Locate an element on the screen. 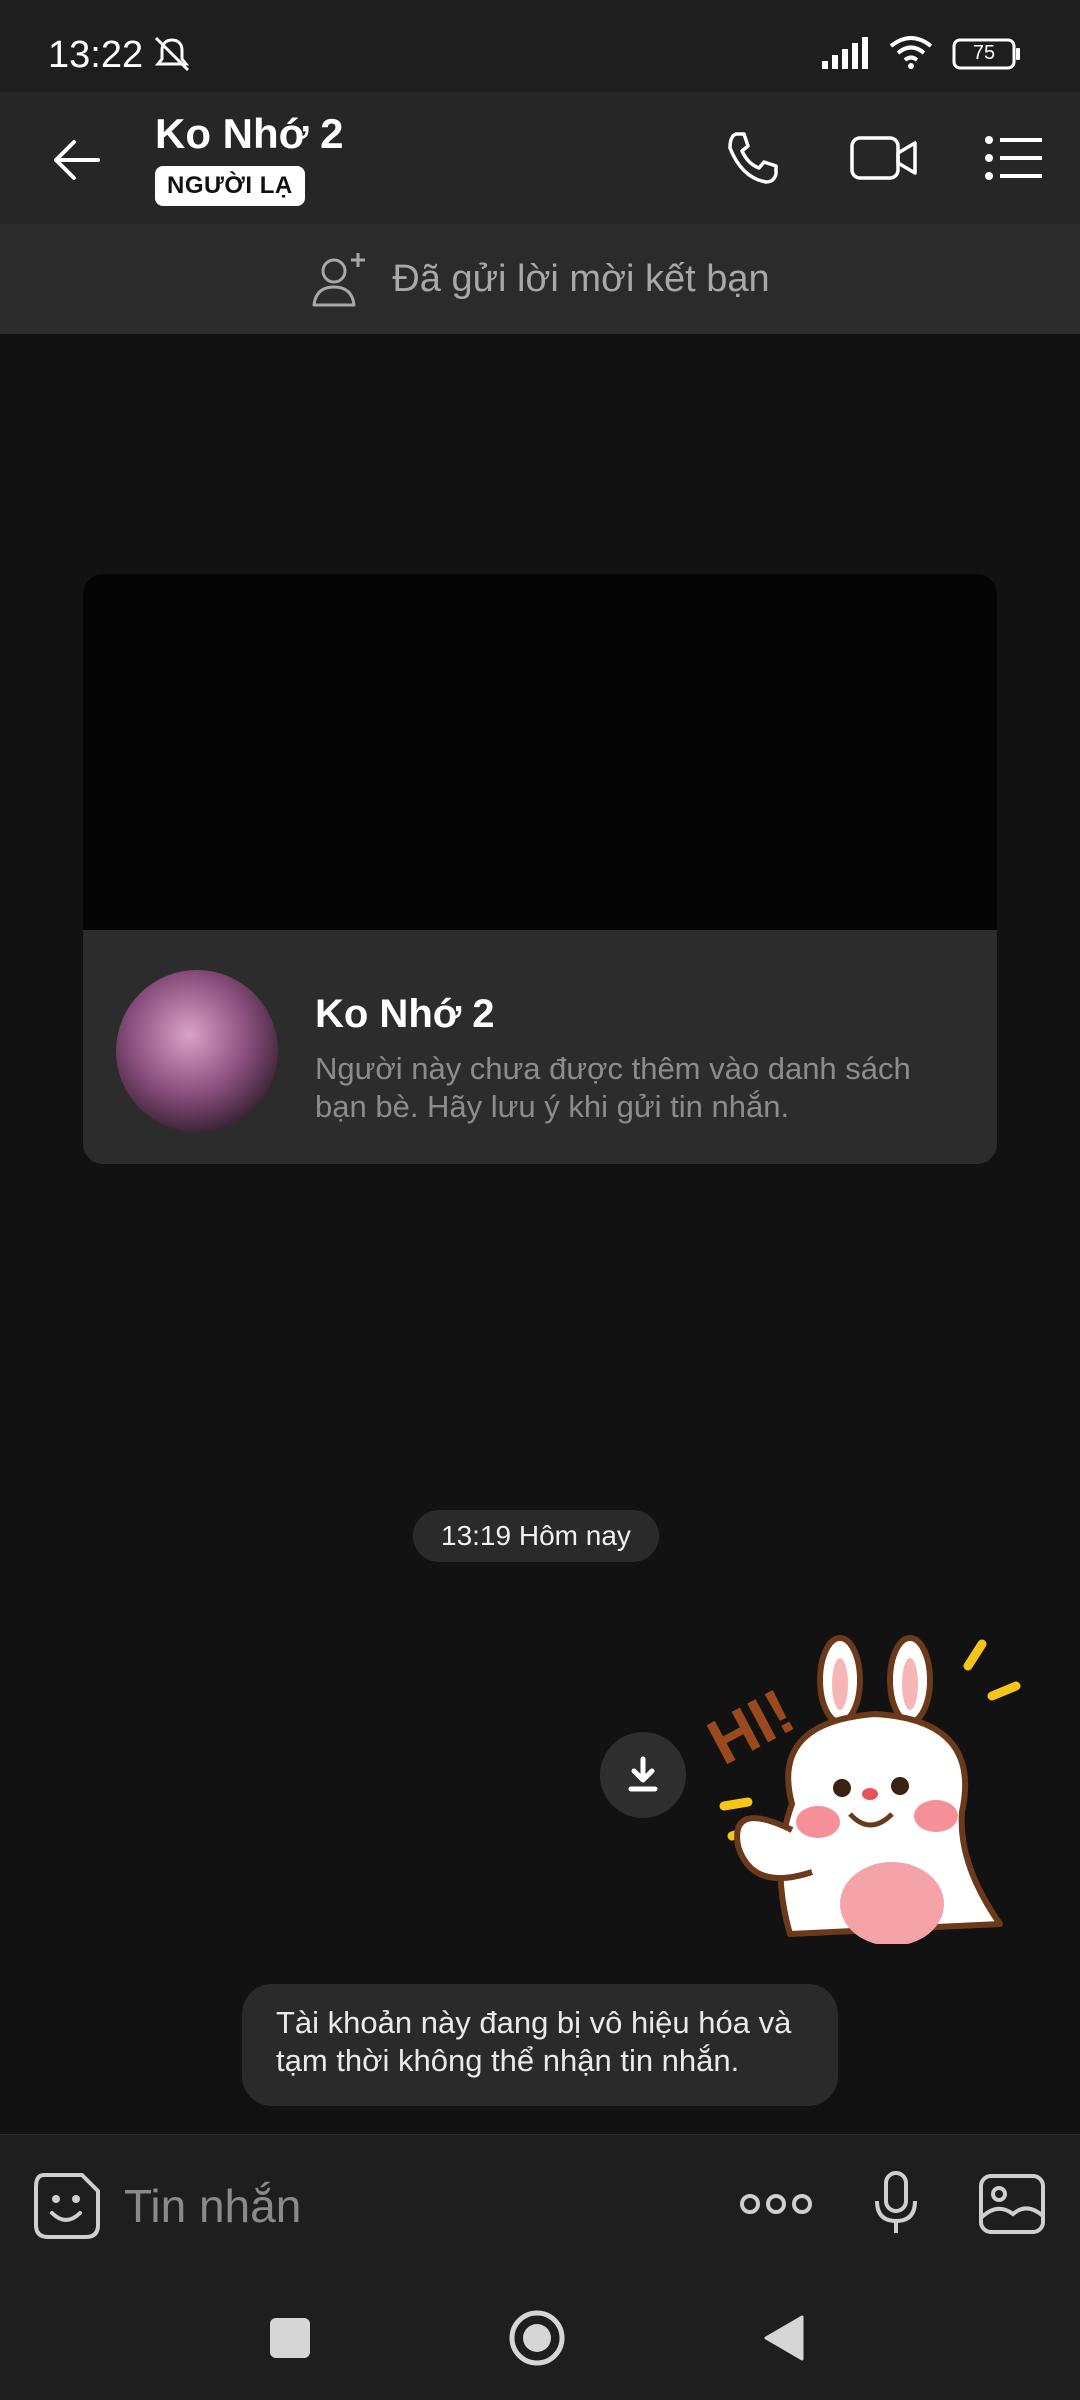 The height and width of the screenshot is (2400, 1080). add-friend-icon is located at coordinates (339, 280).